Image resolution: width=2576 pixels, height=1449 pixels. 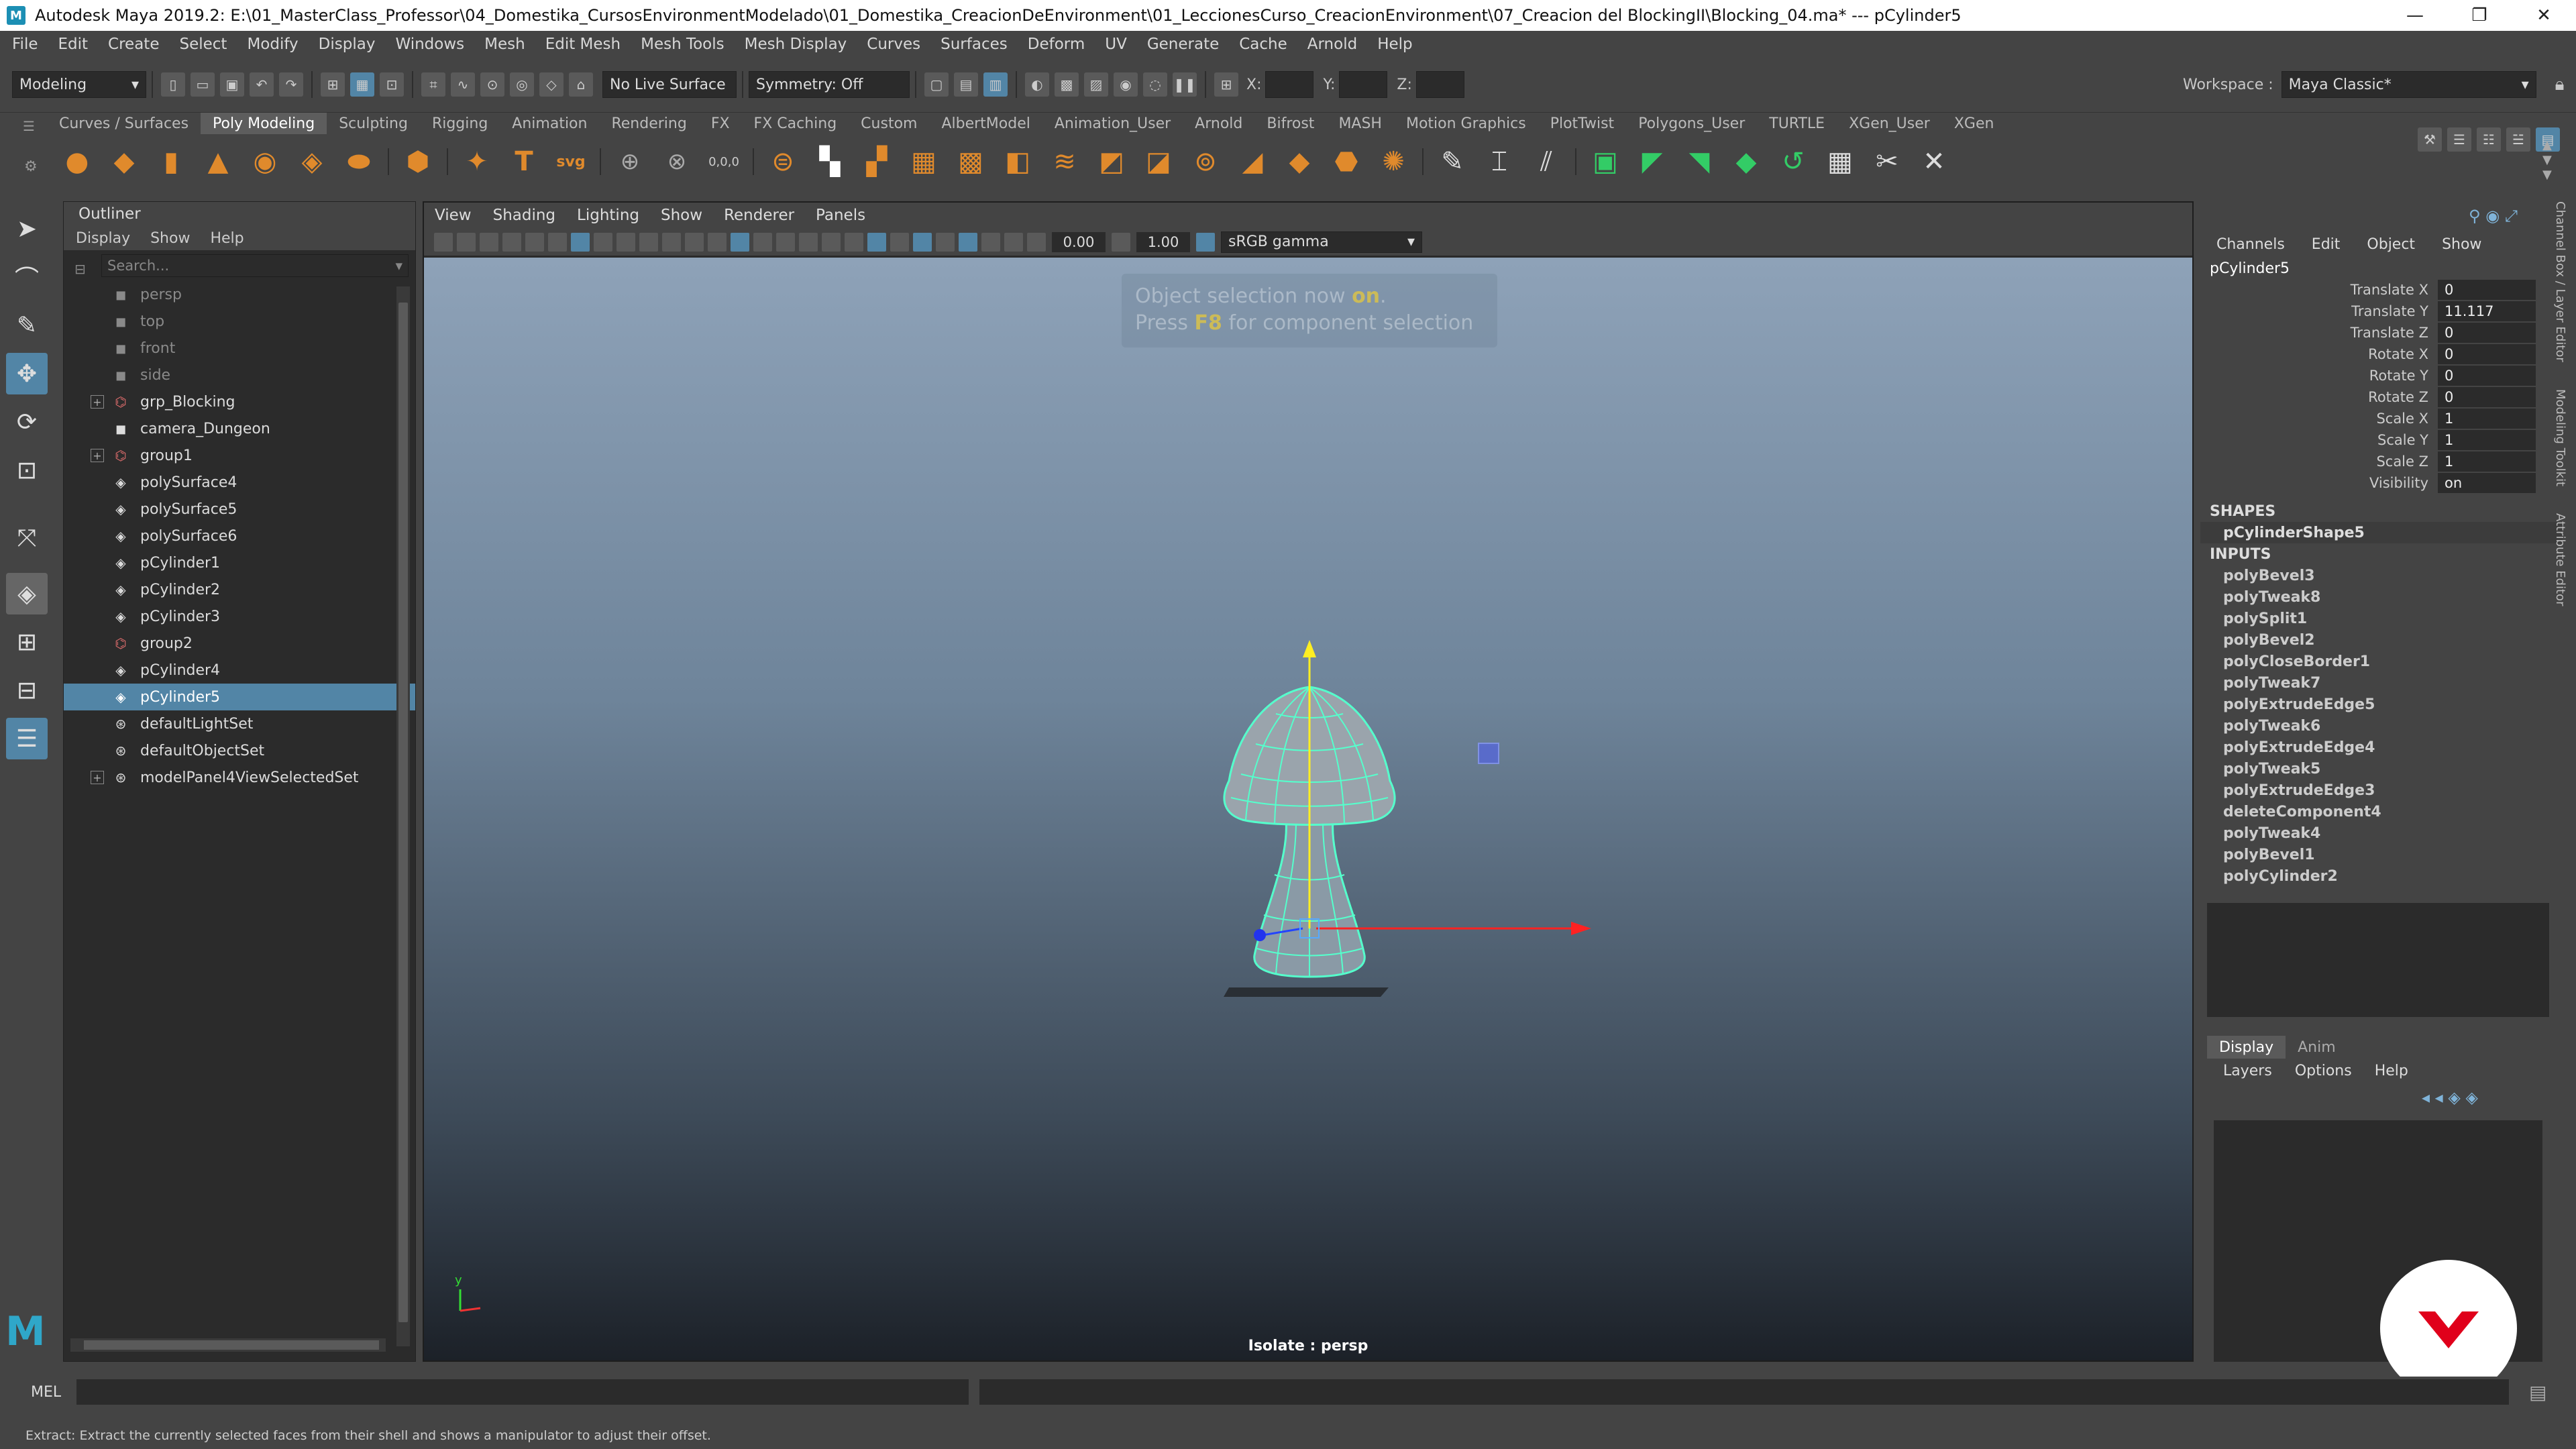 I want to click on side-tab-modeling-toolkit: Modeling Toolkit, so click(x=2560, y=437).